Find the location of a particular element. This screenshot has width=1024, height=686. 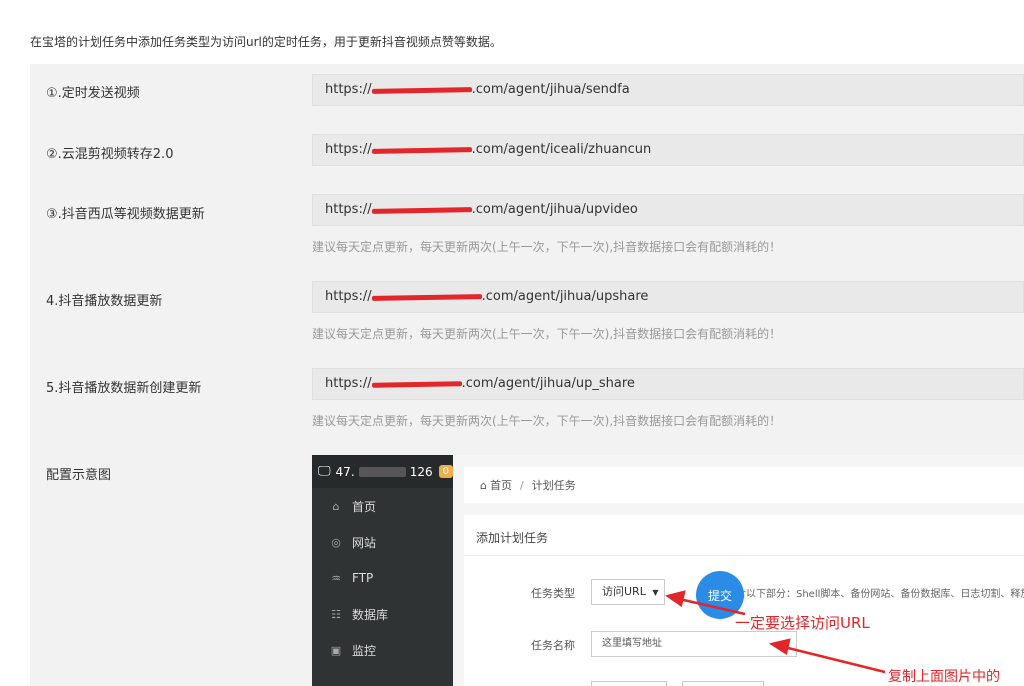

task-type-select: 访问URL ▼ is located at coordinates (628, 592).